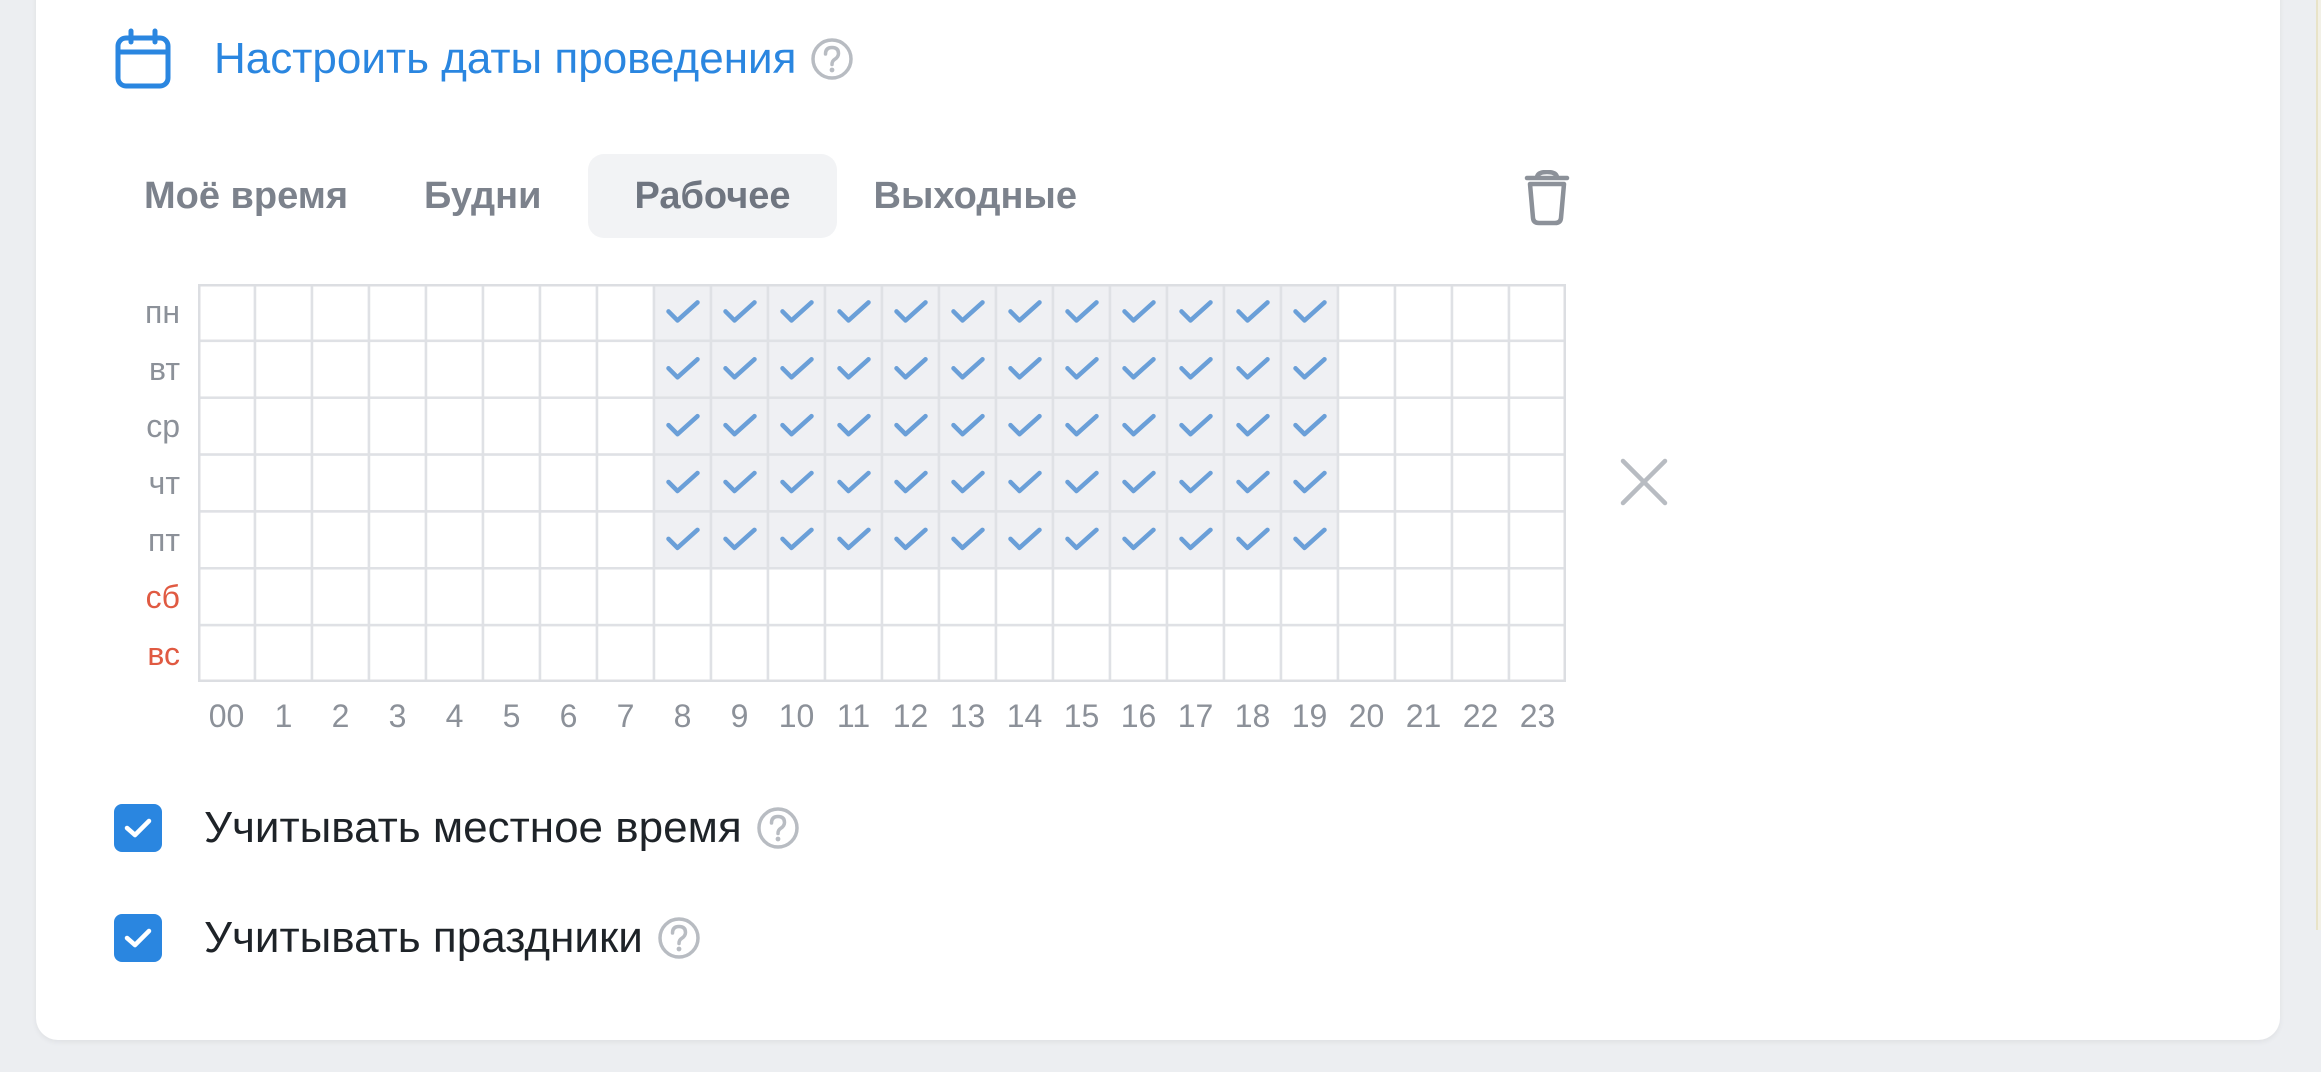 The height and width of the screenshot is (1072, 2321). I want to click on schedule-cell-пн-17, so click(1195, 313).